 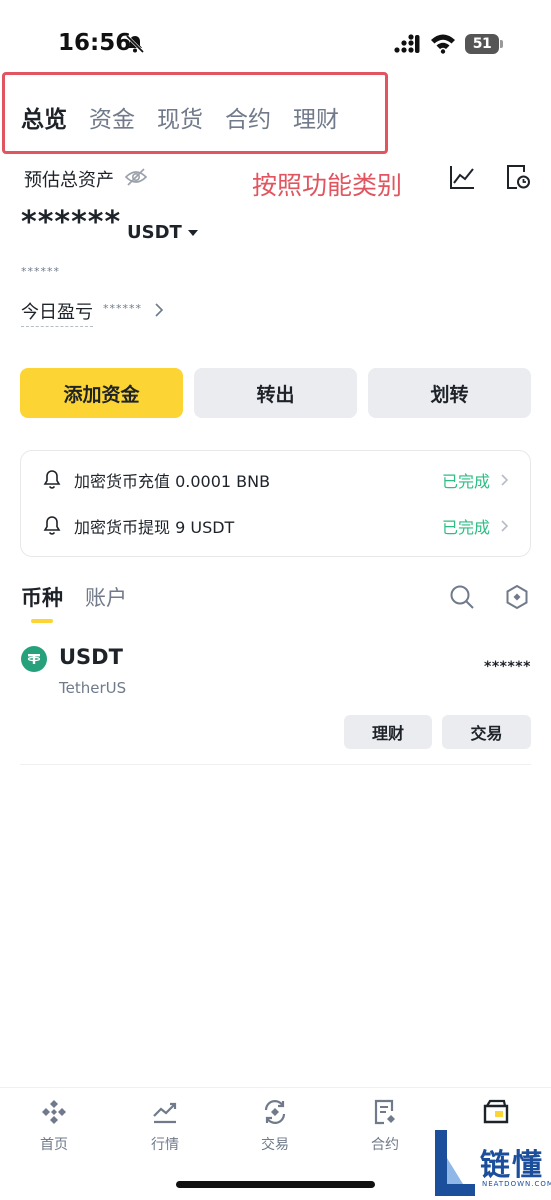 I want to click on tab-futures: 合约, so click(x=248, y=117).